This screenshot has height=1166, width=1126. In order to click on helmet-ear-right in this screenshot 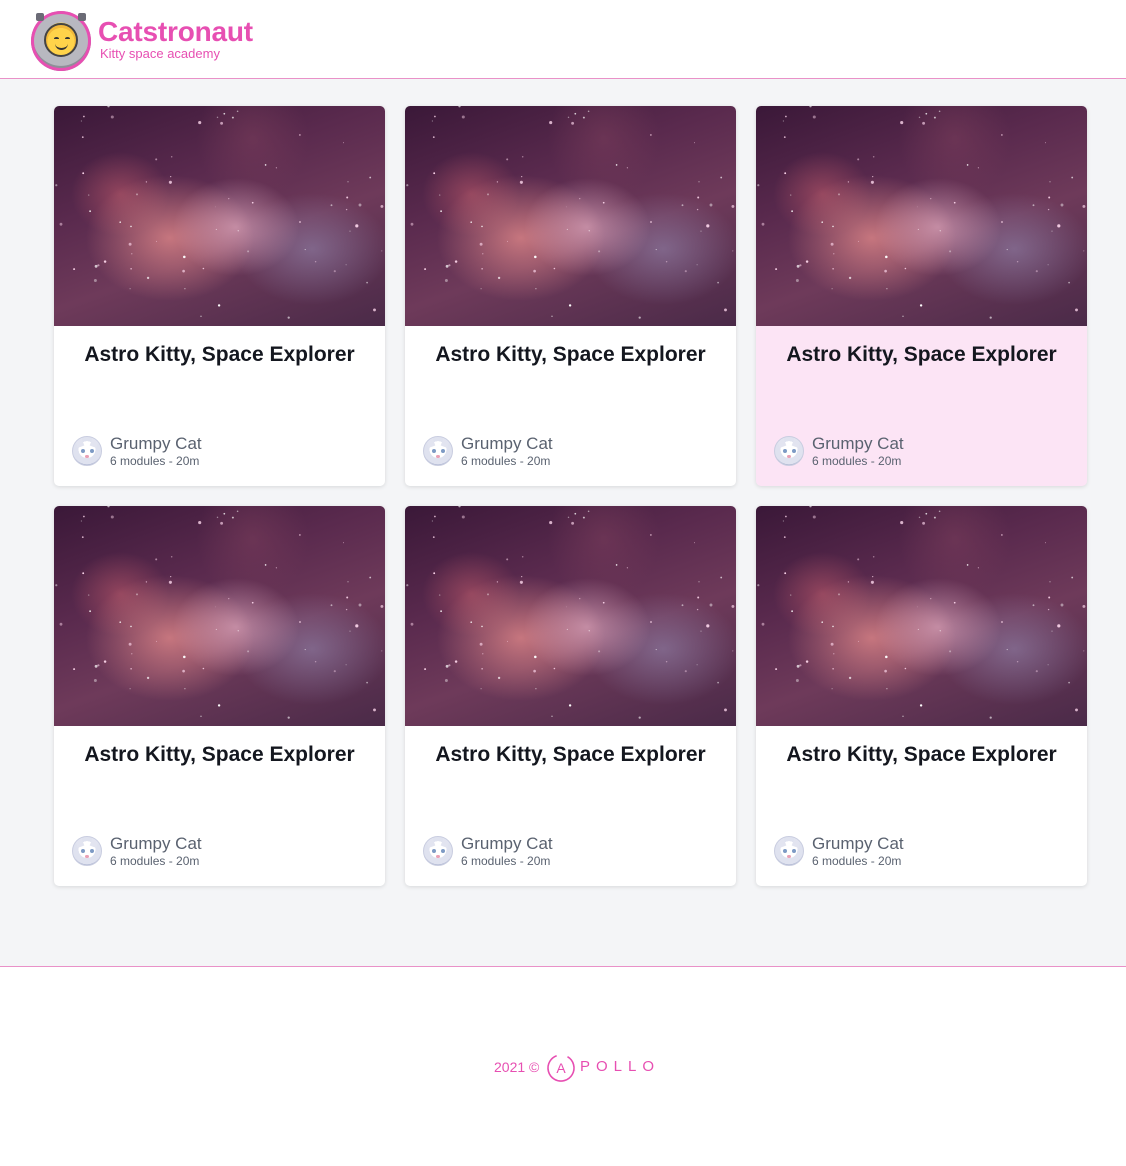, I will do `click(82, 17)`.